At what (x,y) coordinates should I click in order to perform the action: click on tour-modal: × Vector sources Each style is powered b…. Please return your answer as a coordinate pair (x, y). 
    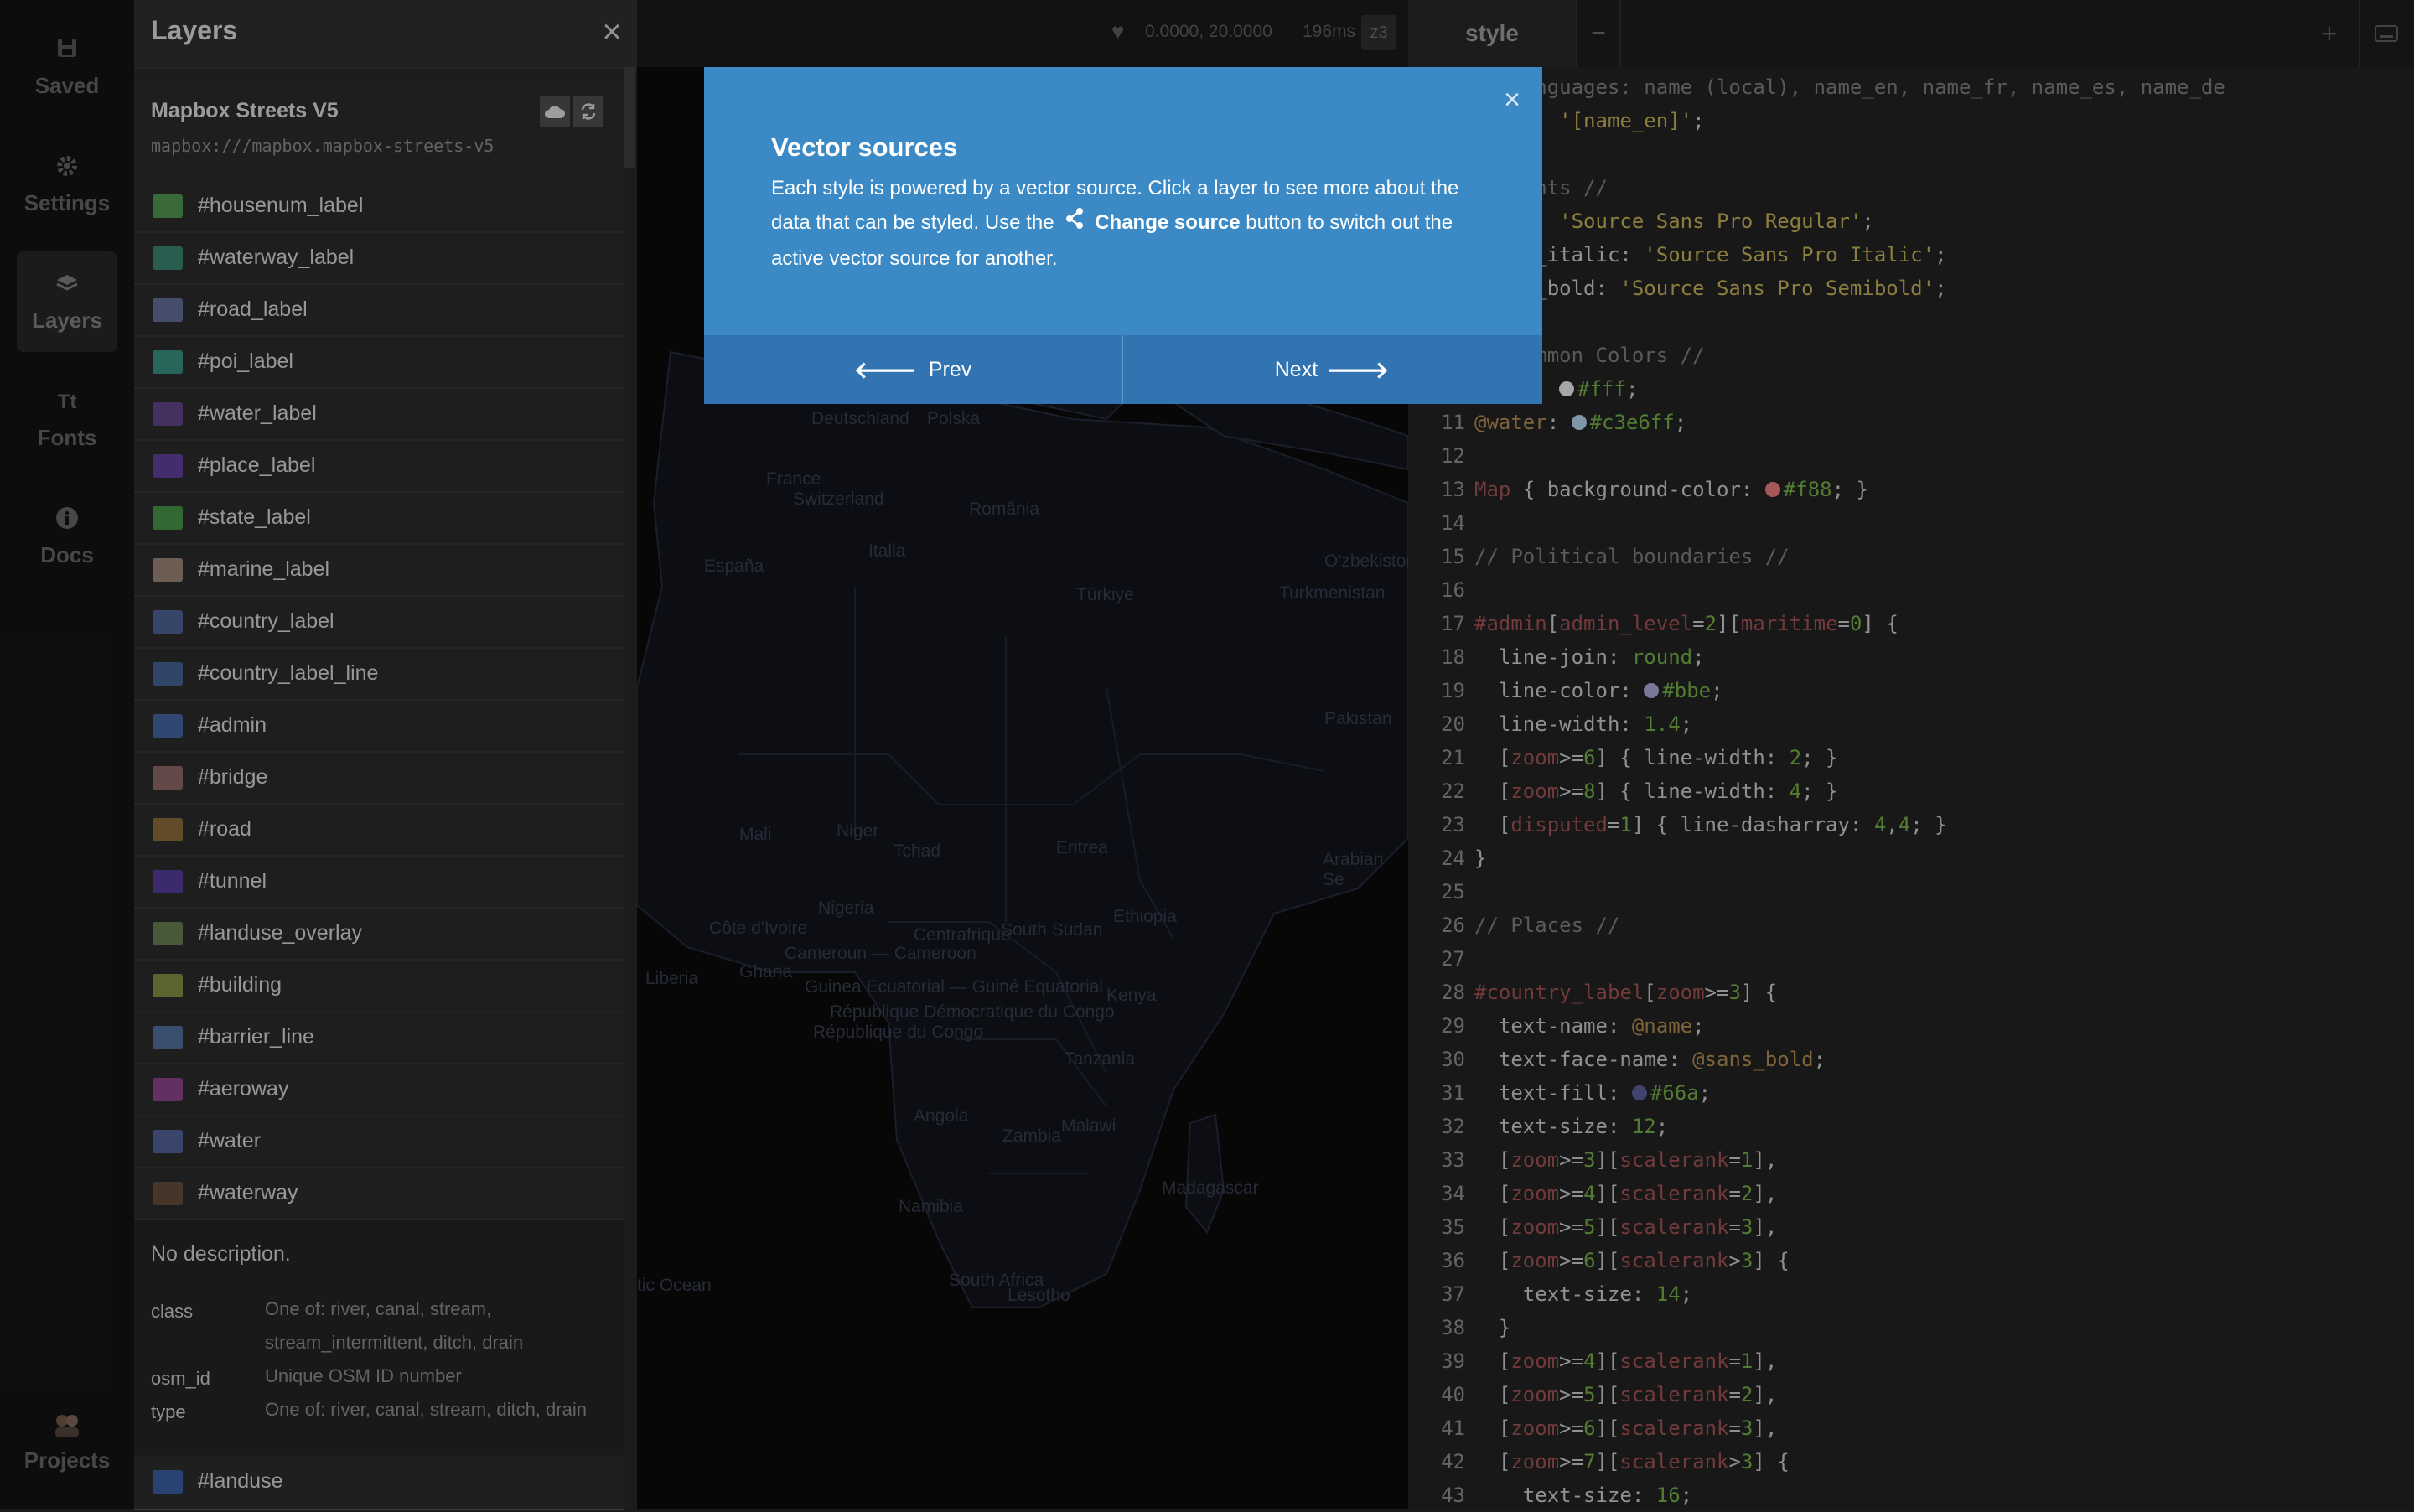
    Looking at the image, I should click on (1123, 235).